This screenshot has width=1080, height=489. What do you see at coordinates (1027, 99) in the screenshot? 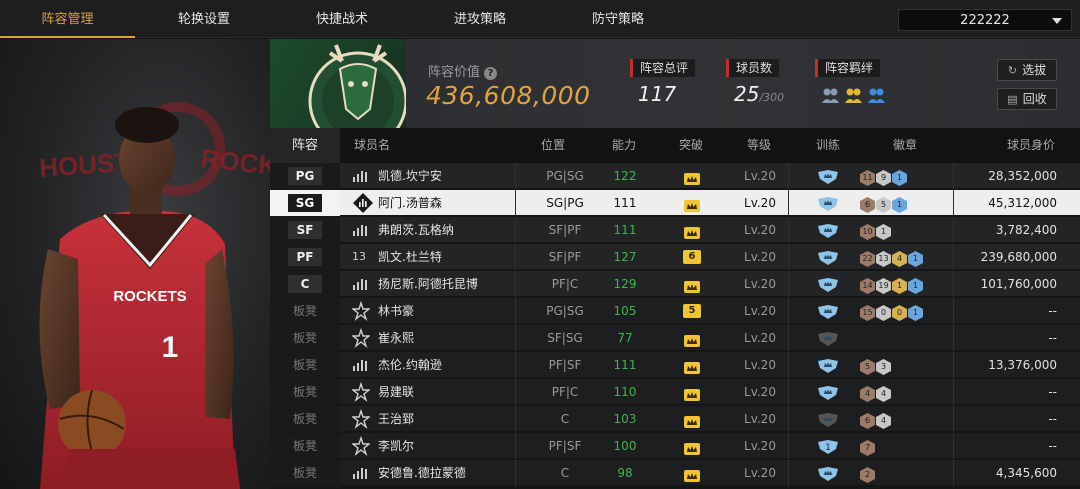
I see `recycle-button: ▤ 回收` at bounding box center [1027, 99].